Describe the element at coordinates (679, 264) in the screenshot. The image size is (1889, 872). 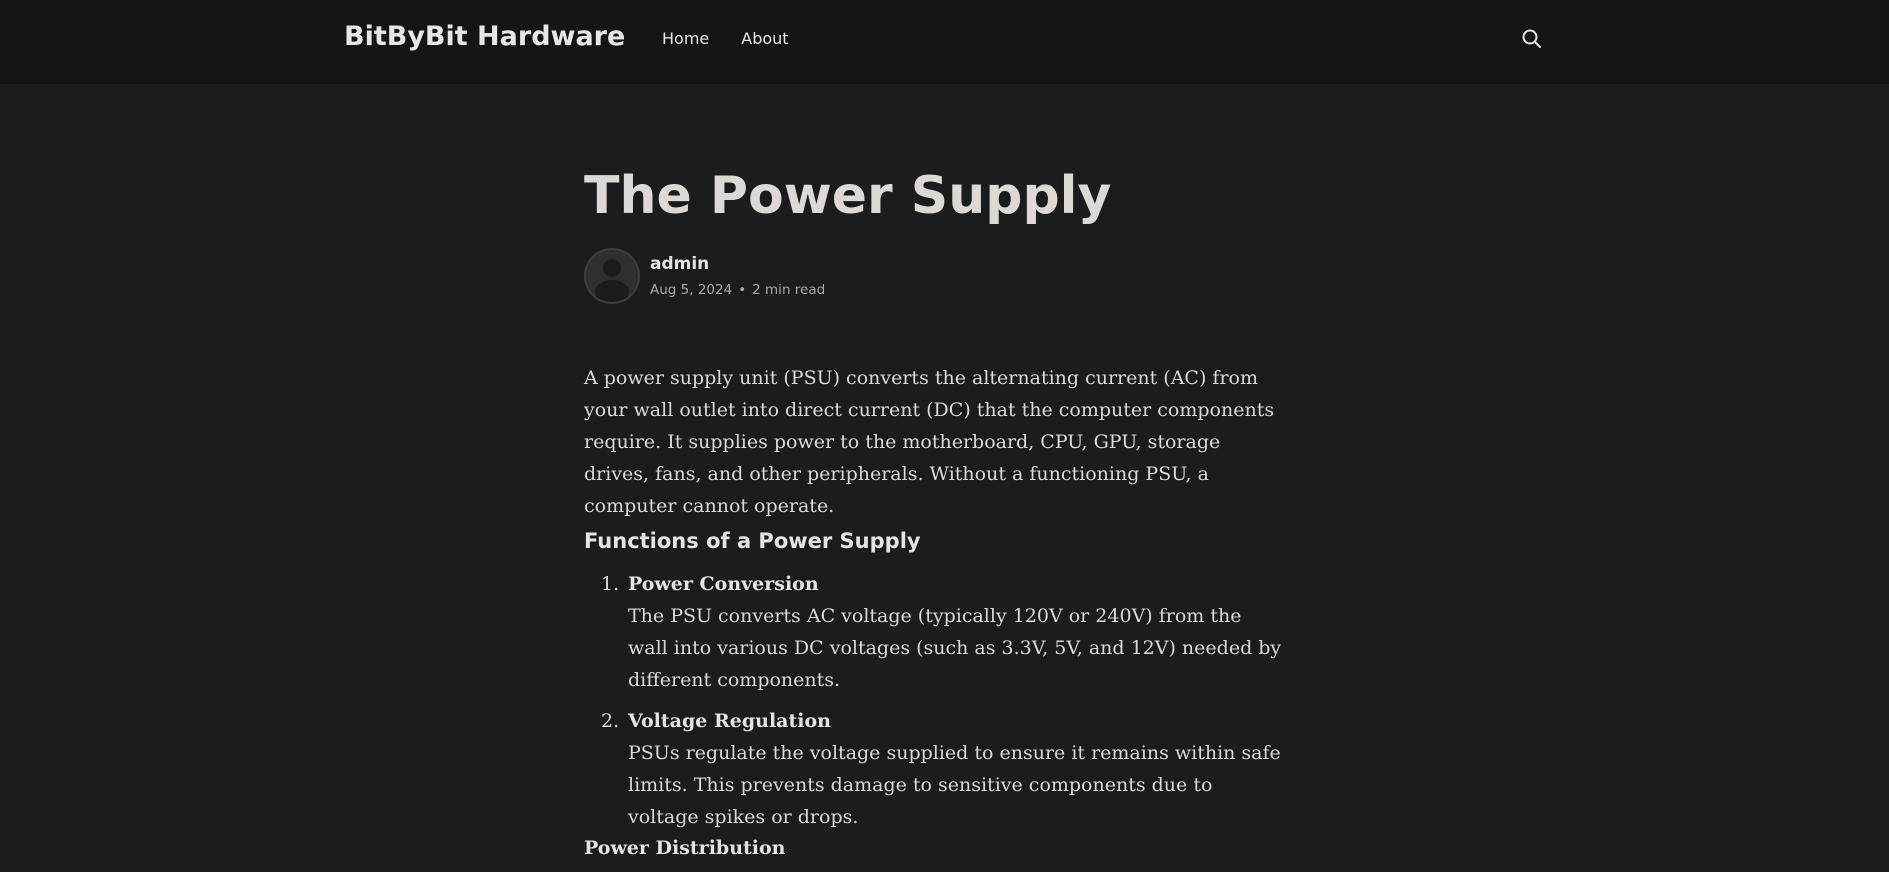
I see `author-name-link: admin` at that location.